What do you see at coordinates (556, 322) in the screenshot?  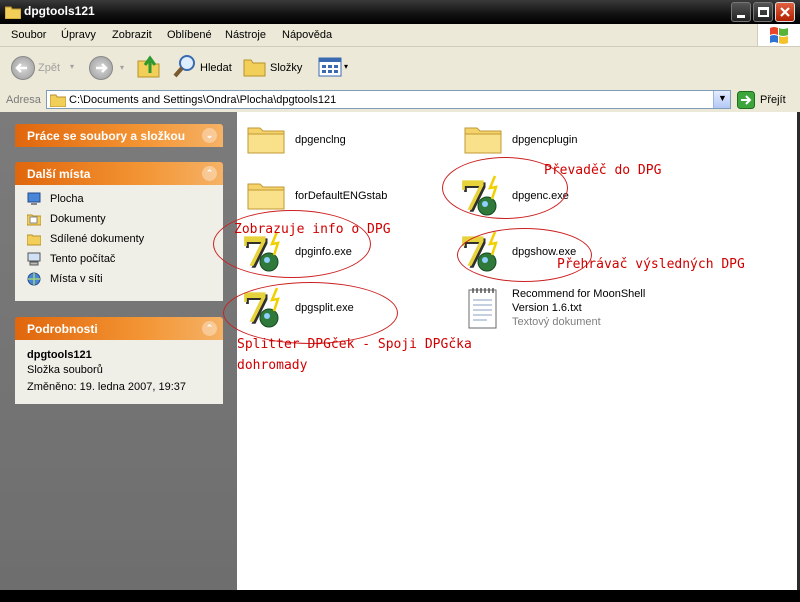 I see `file-type: Textový dokument` at bounding box center [556, 322].